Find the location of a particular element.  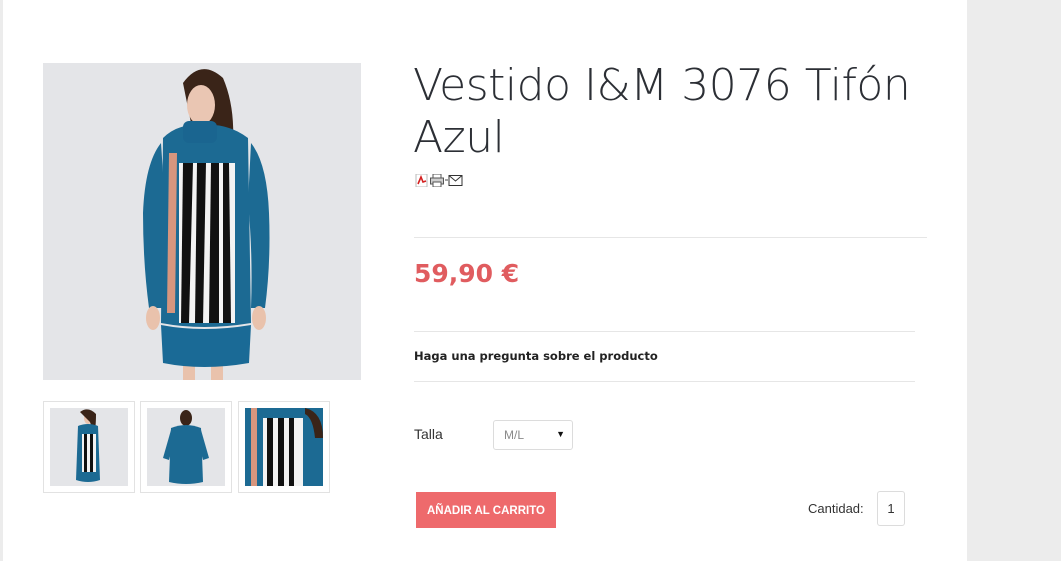

size-select: M/L ▼ is located at coordinates (533, 435).